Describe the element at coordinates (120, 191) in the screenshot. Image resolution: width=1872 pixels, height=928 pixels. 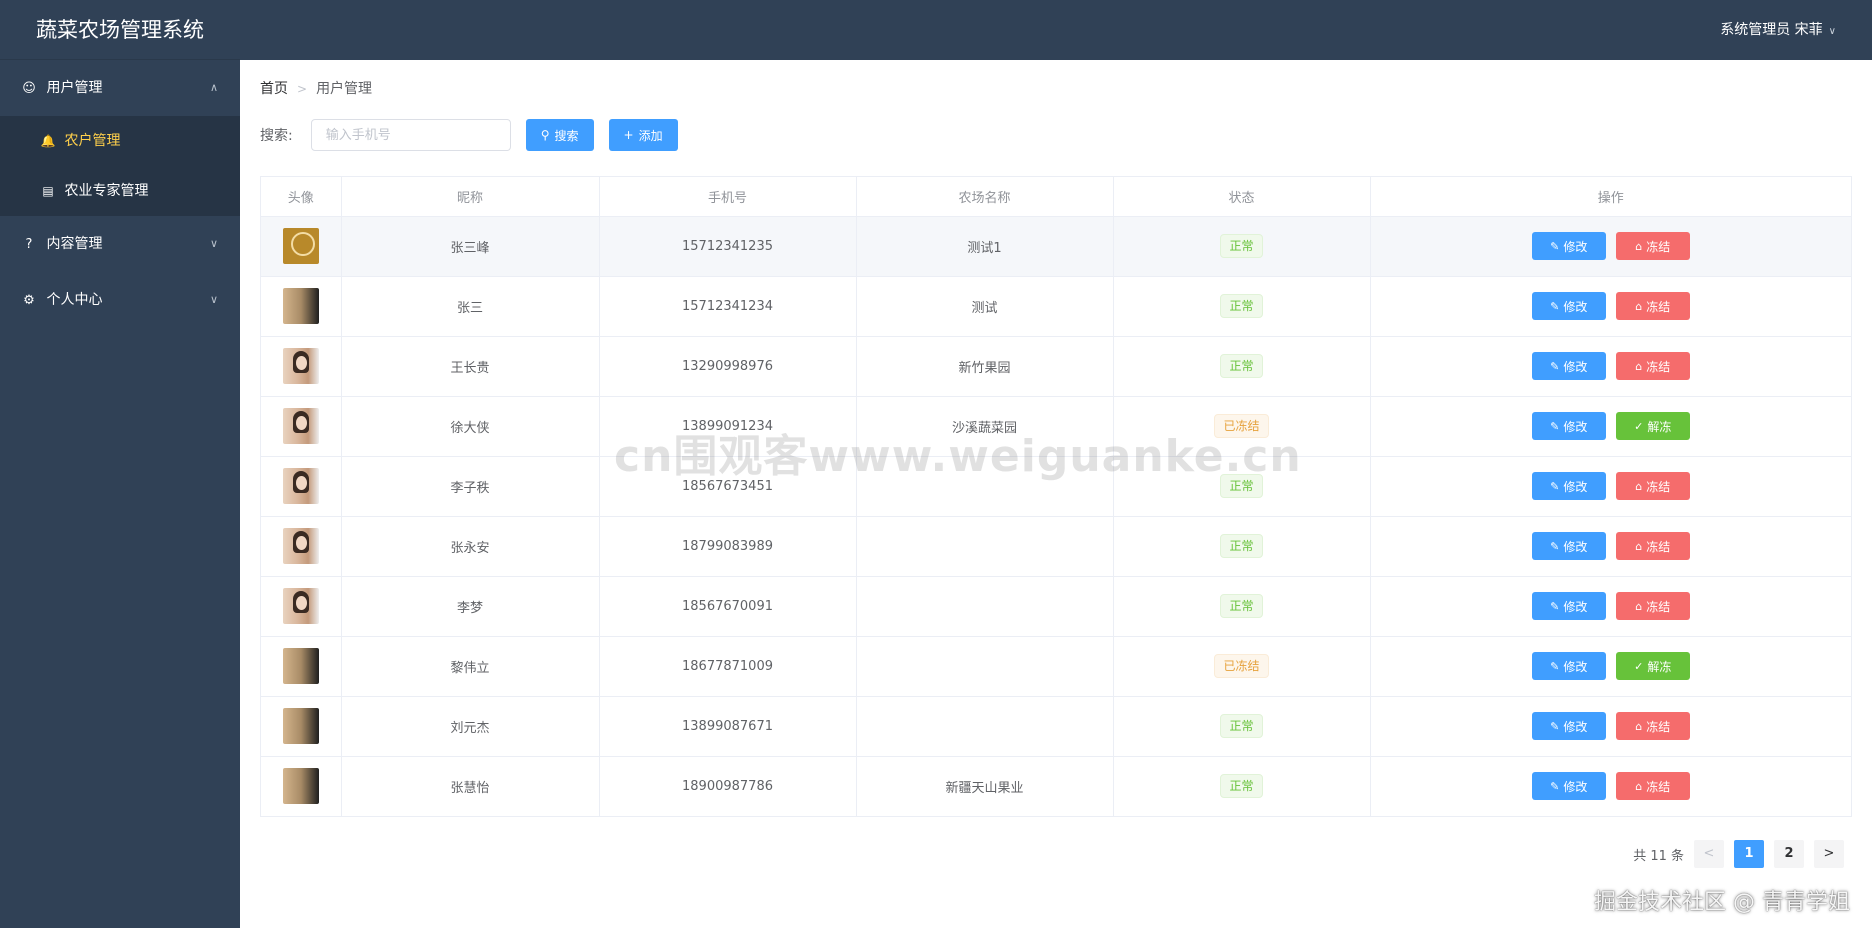
I see `sidebar-item-expert-management: ▤ 农业专家管理` at that location.